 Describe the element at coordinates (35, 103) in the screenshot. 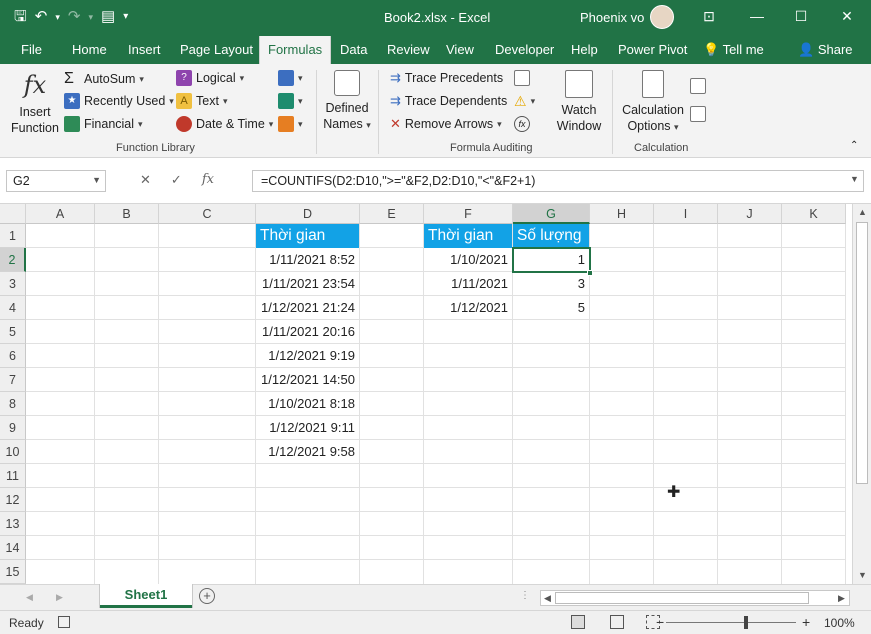

I see `insert-function-button: fx Insert Function` at that location.